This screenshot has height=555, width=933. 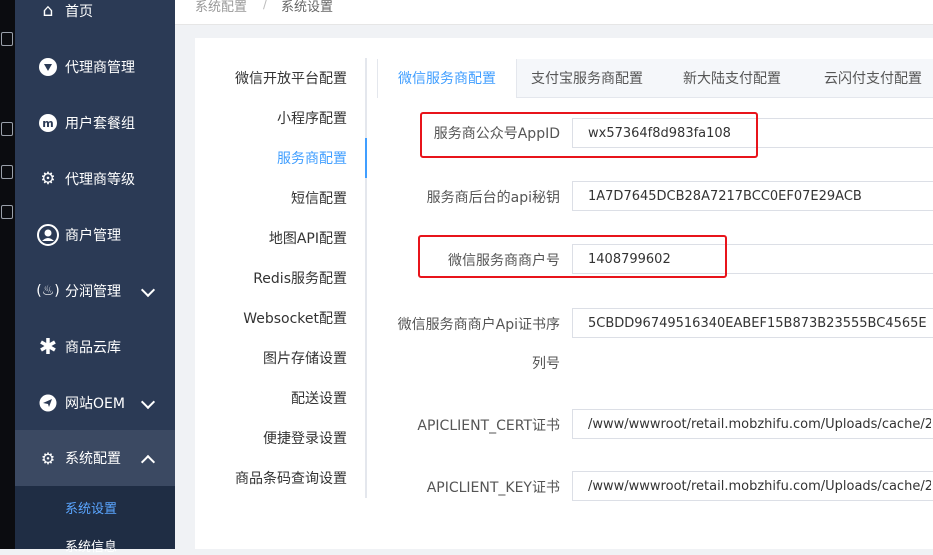 What do you see at coordinates (91, 545) in the screenshot?
I see `sidebar-subitem-system-info: 系统信息` at bounding box center [91, 545].